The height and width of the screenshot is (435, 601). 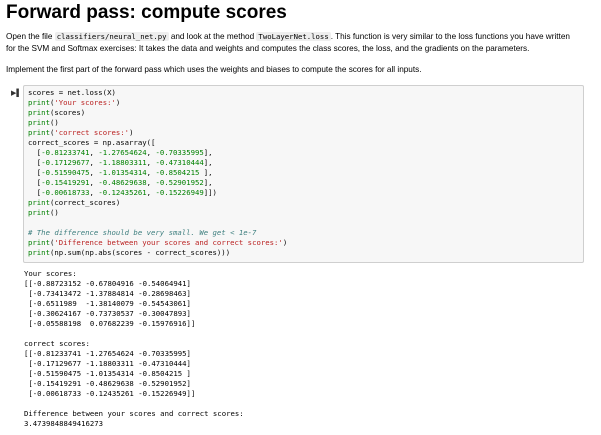 What do you see at coordinates (212, 36) in the screenshot?
I see `intro-text-b: and look at the method` at bounding box center [212, 36].